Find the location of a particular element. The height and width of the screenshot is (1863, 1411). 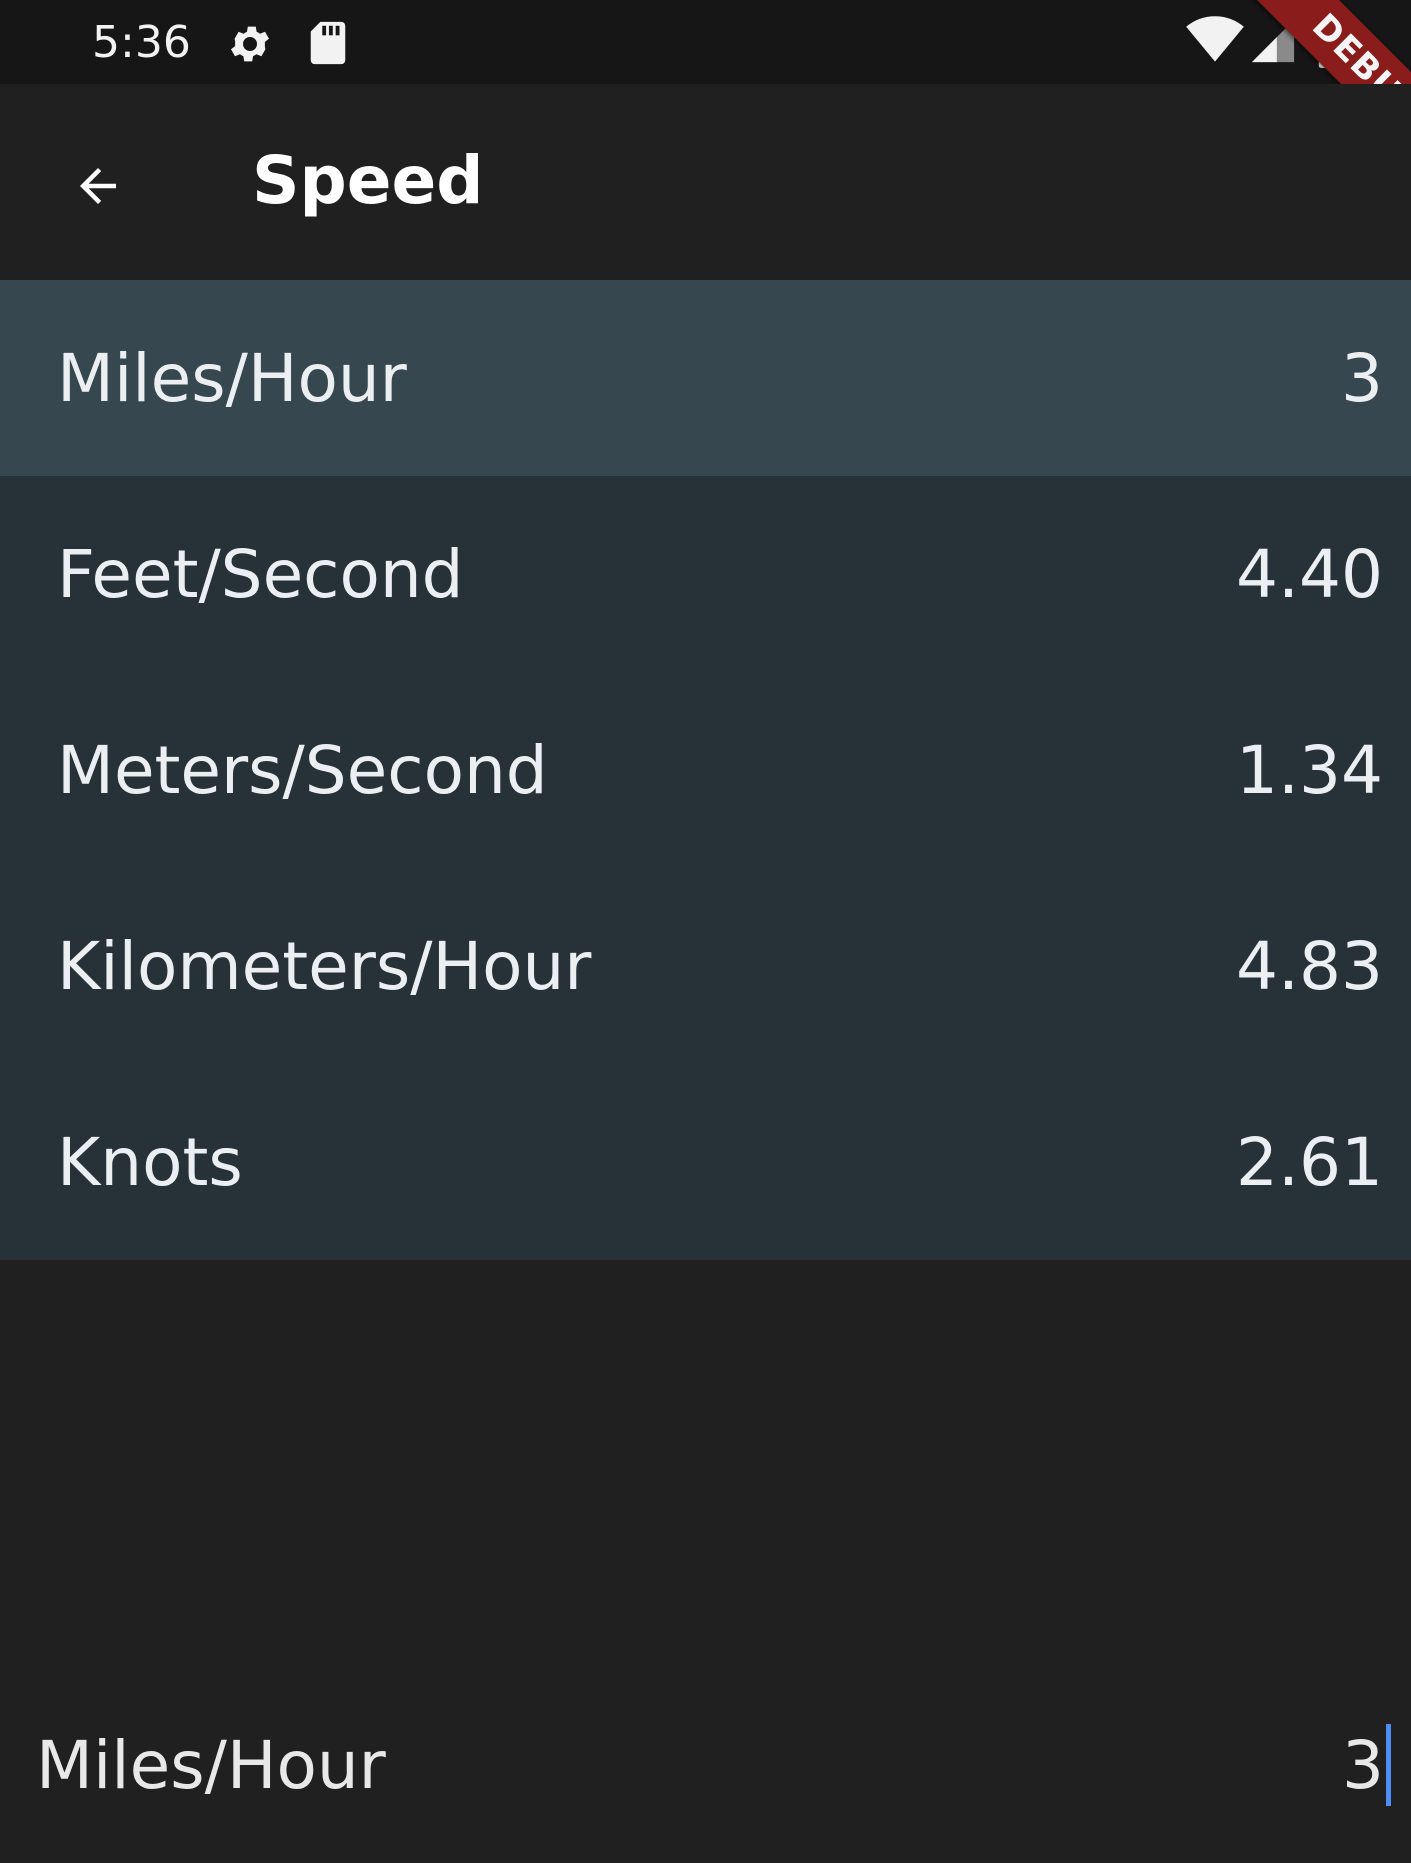

unit-name: Miles/Hour is located at coordinates (232, 378).